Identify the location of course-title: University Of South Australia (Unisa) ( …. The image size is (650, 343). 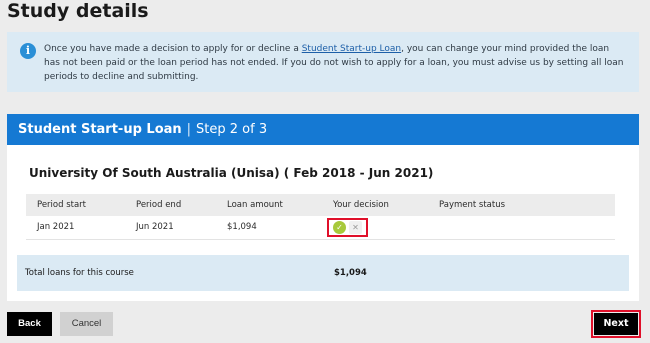
(231, 173).